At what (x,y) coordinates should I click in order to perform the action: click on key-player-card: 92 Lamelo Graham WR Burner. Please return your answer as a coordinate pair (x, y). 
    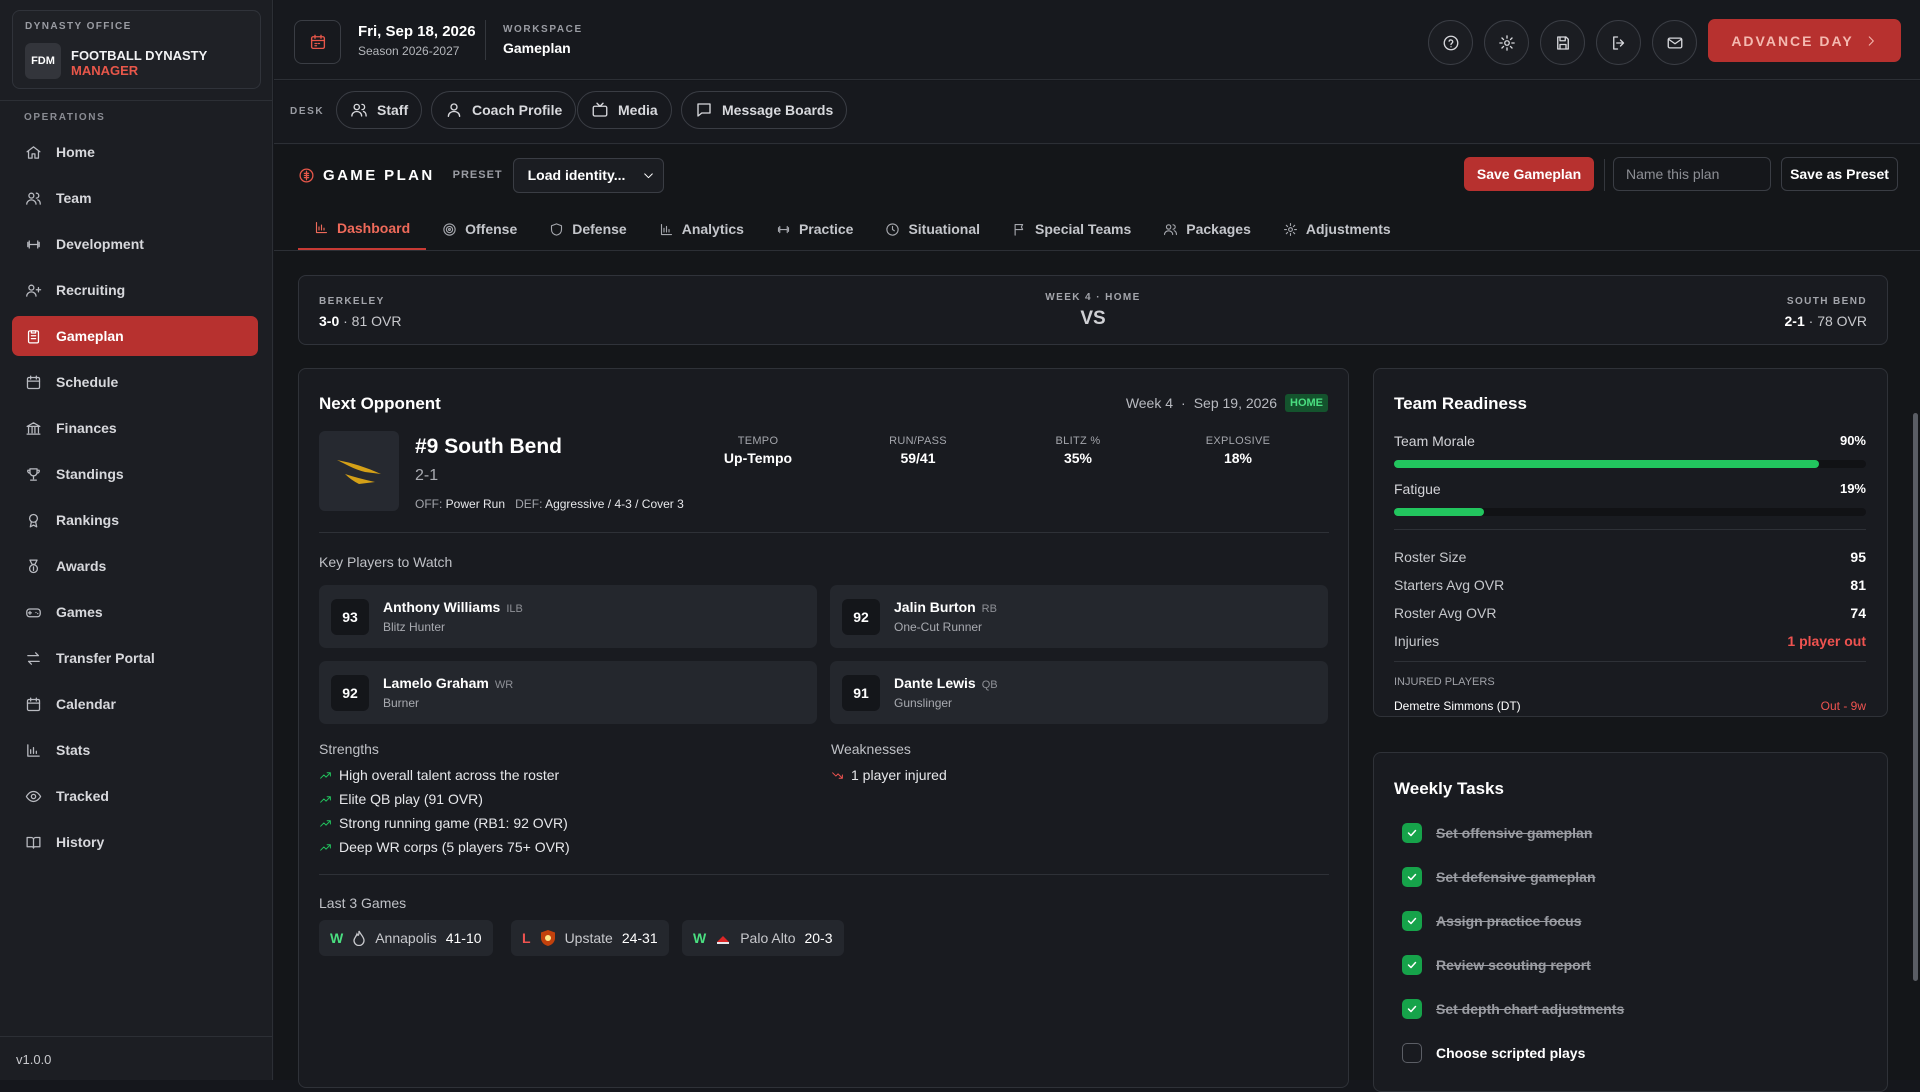
    Looking at the image, I should click on (568, 692).